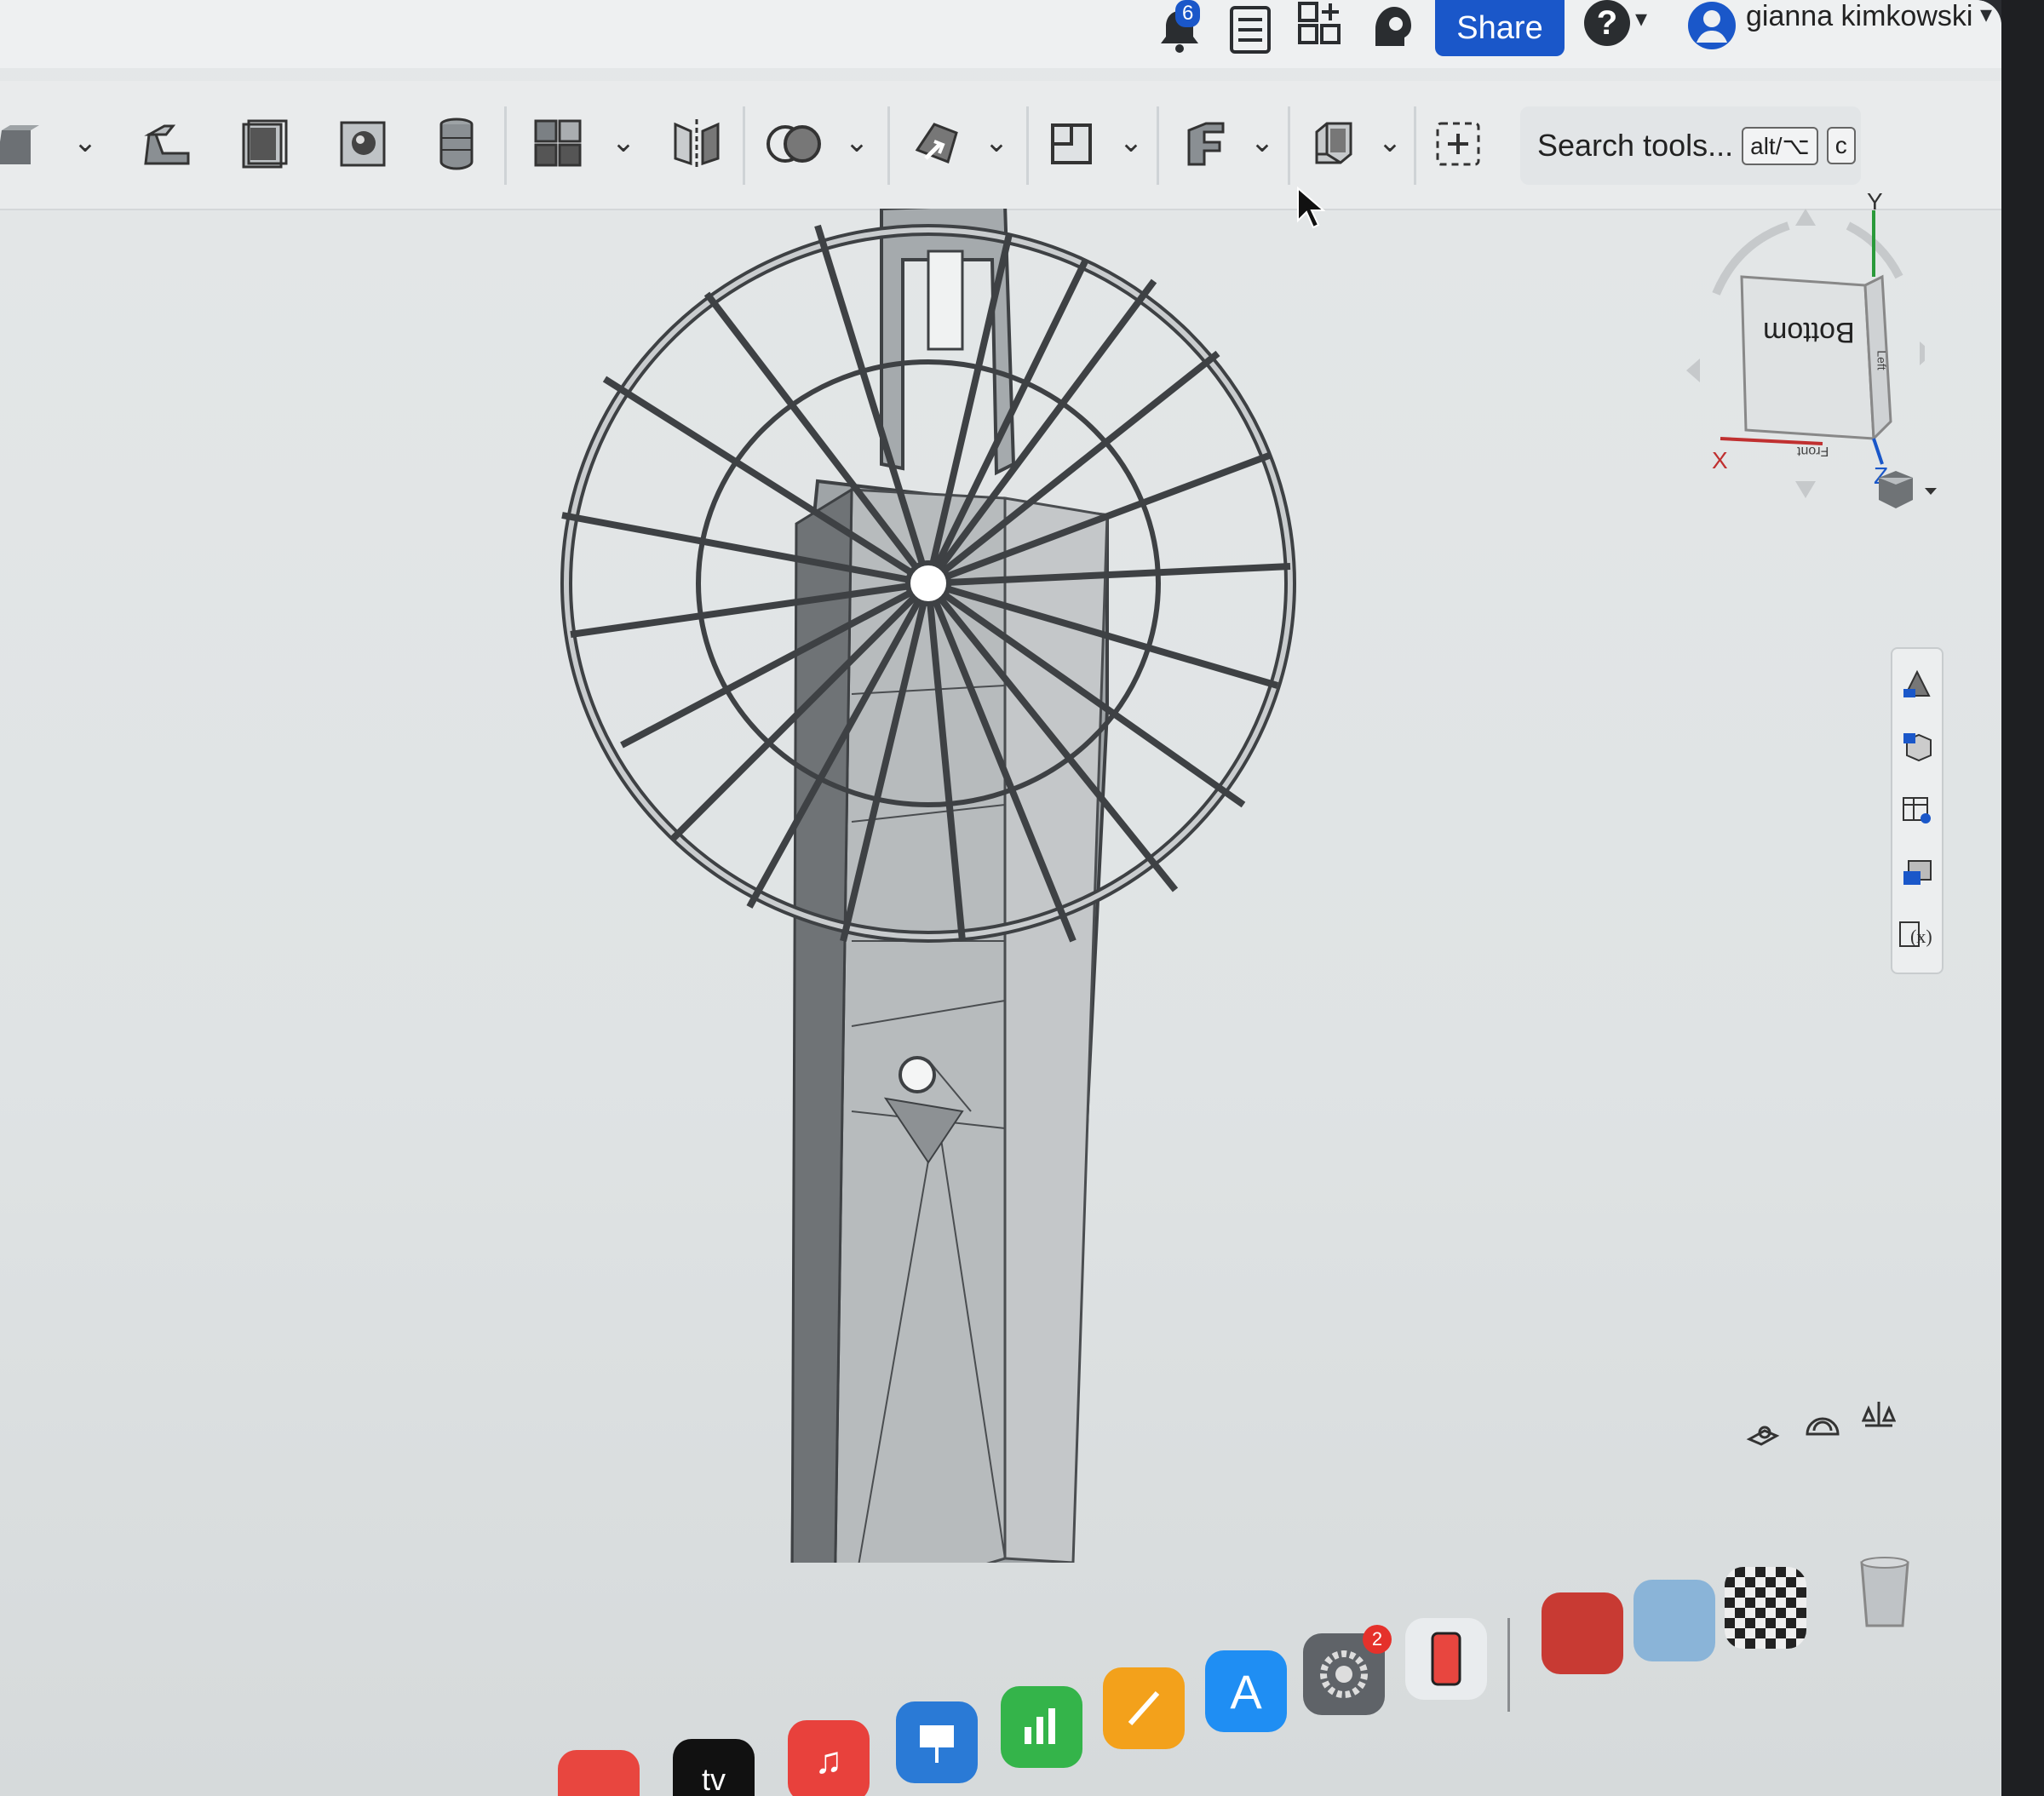 The image size is (2044, 1796). Describe the element at coordinates (1377, 1639) in the screenshot. I see `settings-notification-badge: 2` at that location.